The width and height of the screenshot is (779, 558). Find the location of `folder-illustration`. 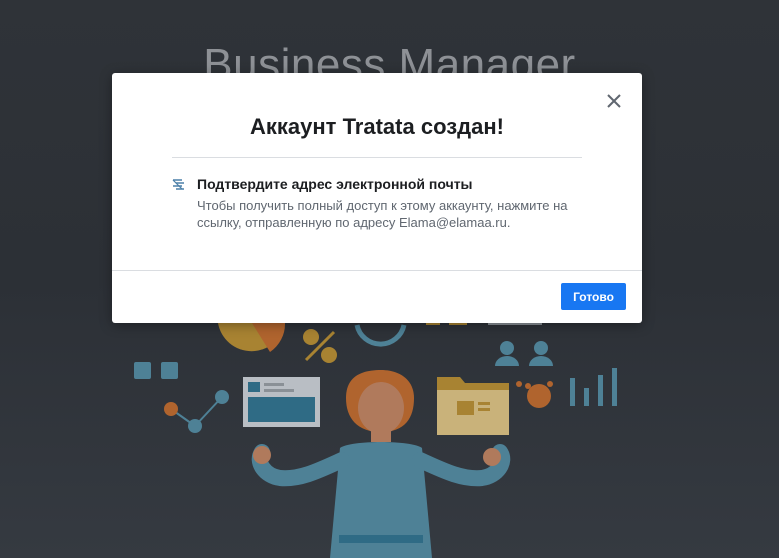

folder-illustration is located at coordinates (473, 406).